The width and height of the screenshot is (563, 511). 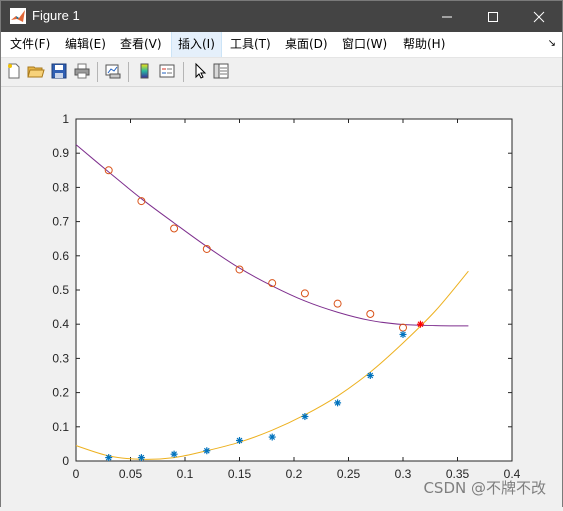 I want to click on matlab-logo-icon, so click(x=18, y=16).